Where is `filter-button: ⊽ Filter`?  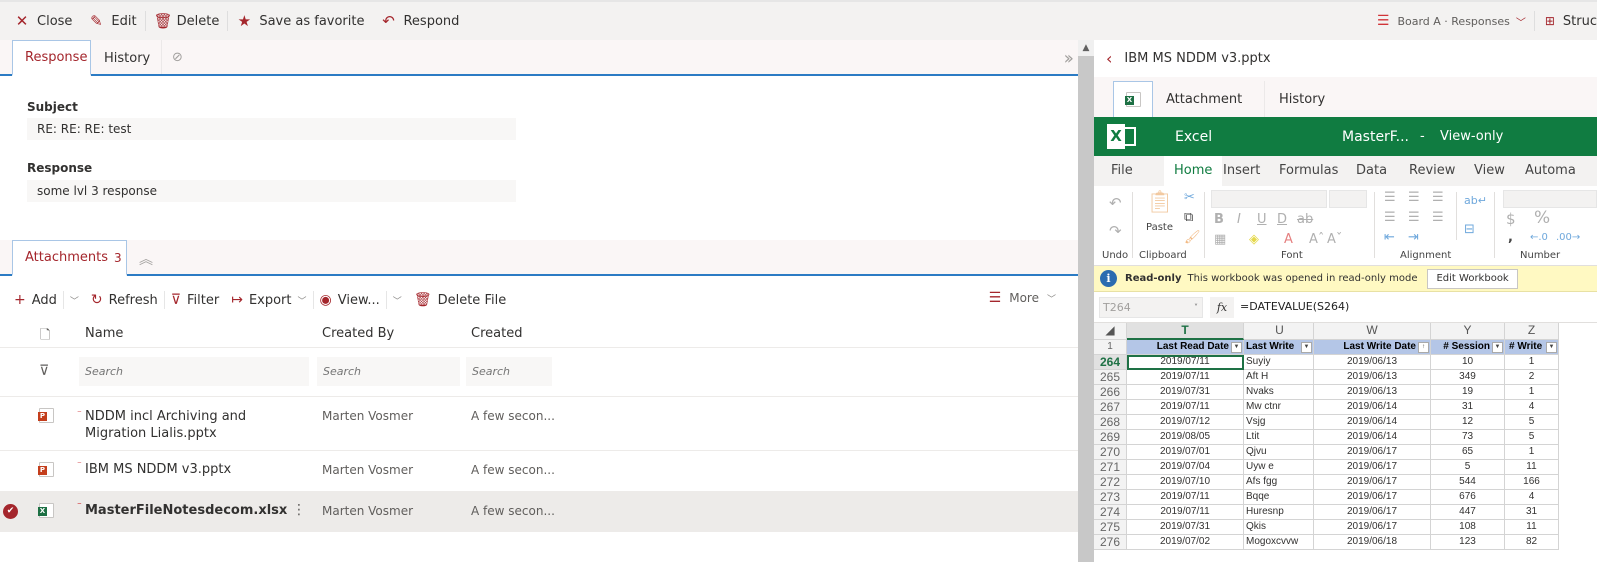 filter-button: ⊽ Filter is located at coordinates (195, 300).